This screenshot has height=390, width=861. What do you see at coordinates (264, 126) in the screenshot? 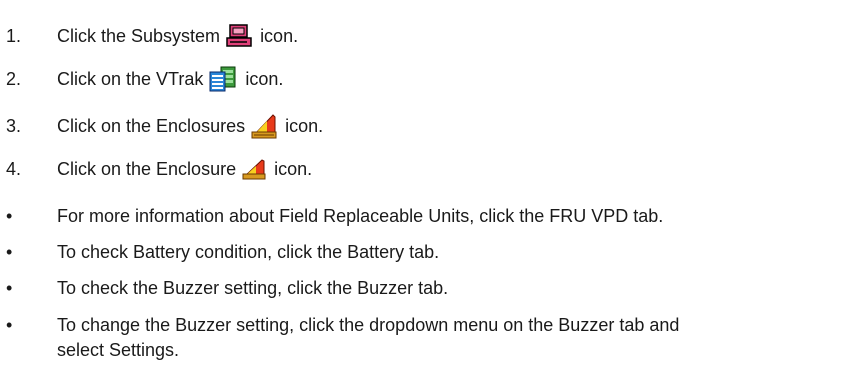
I see `enclosures-icon` at bounding box center [264, 126].